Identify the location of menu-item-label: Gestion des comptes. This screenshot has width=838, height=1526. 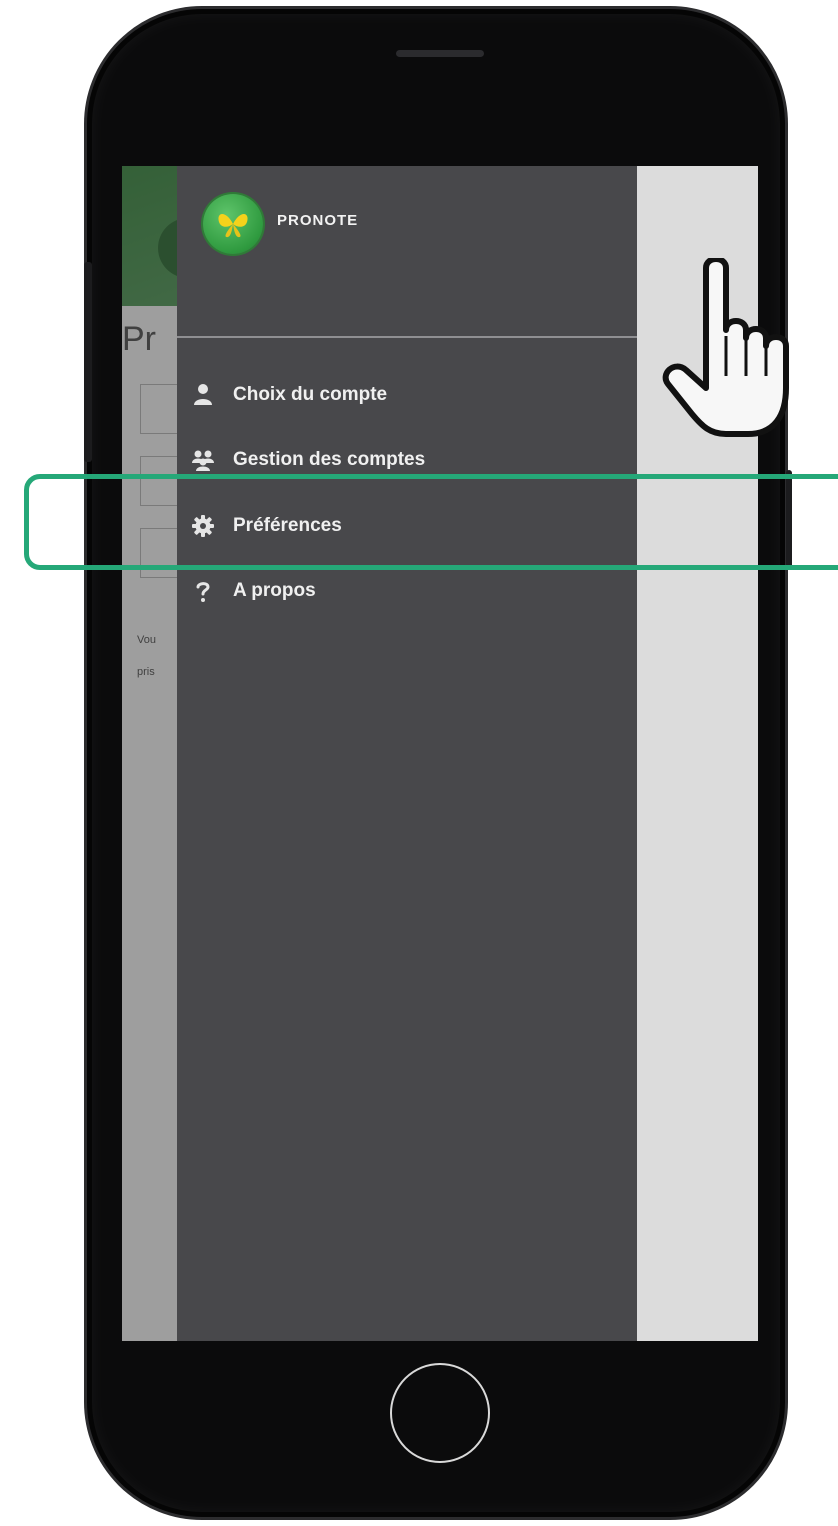
(329, 459).